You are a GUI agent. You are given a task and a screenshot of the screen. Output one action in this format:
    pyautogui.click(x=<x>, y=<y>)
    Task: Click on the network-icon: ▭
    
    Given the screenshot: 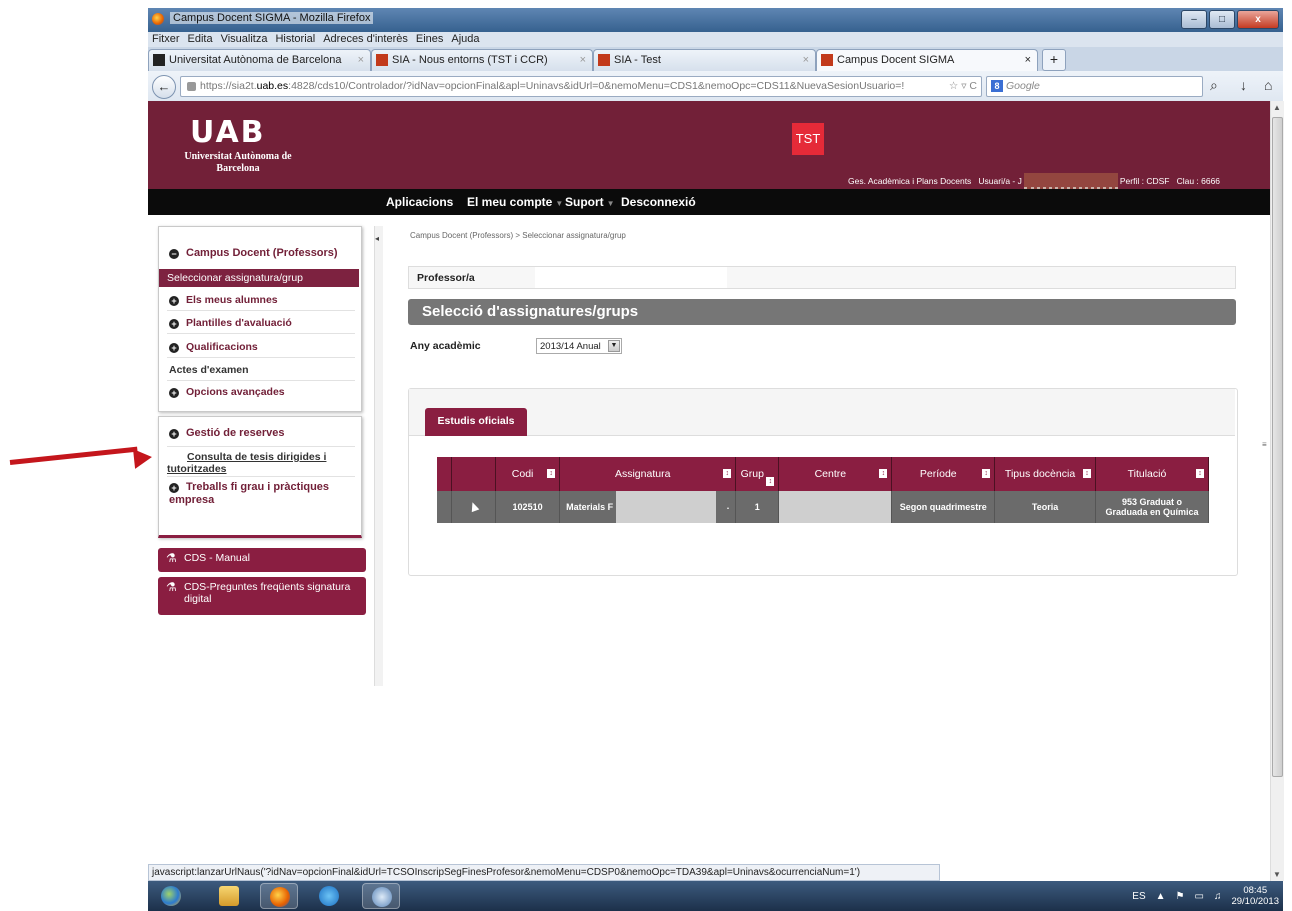 What is the action you would take?
    pyautogui.click(x=1199, y=896)
    